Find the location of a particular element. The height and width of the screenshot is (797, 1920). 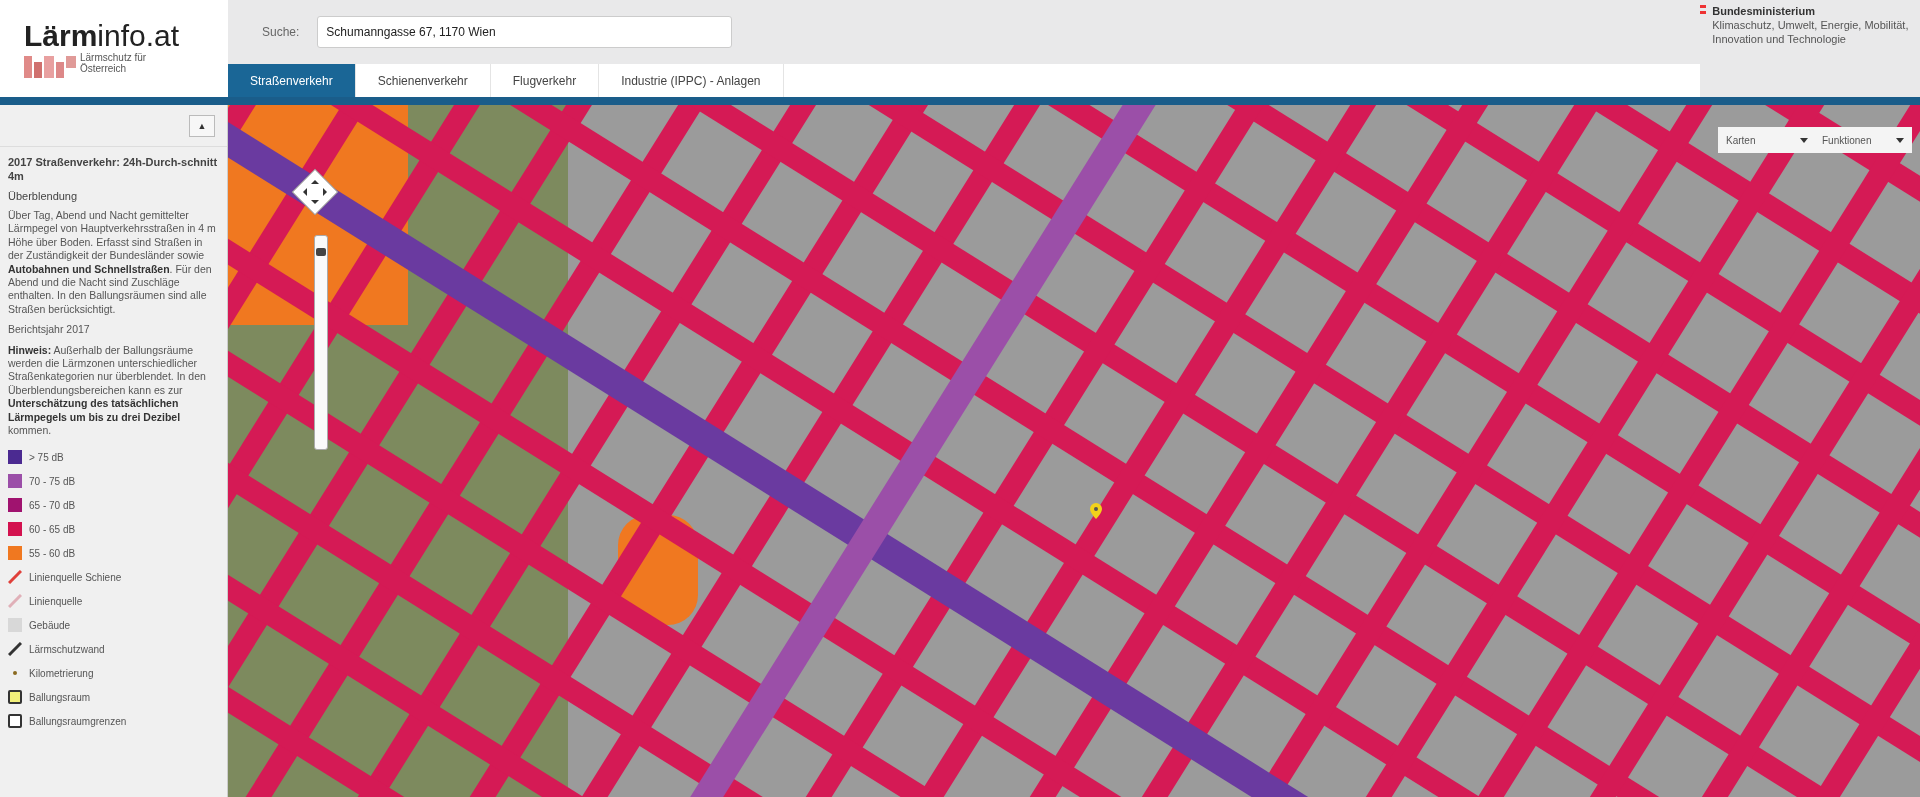

collapse-button: ▲ is located at coordinates (202, 125).